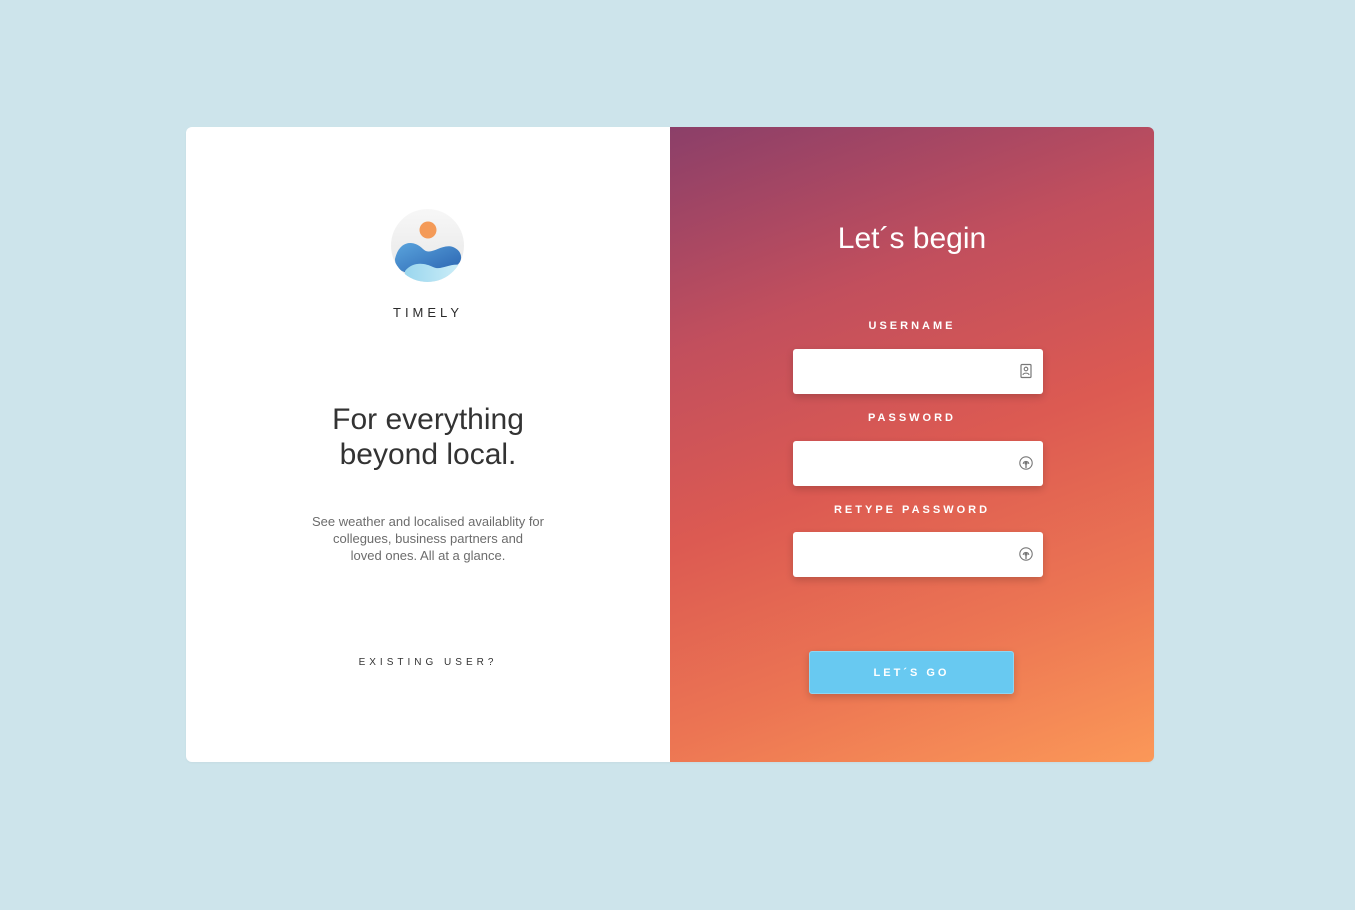 This screenshot has width=1355, height=910. Describe the element at coordinates (428, 454) in the screenshot. I see `tagline-line: beyond local.` at that location.